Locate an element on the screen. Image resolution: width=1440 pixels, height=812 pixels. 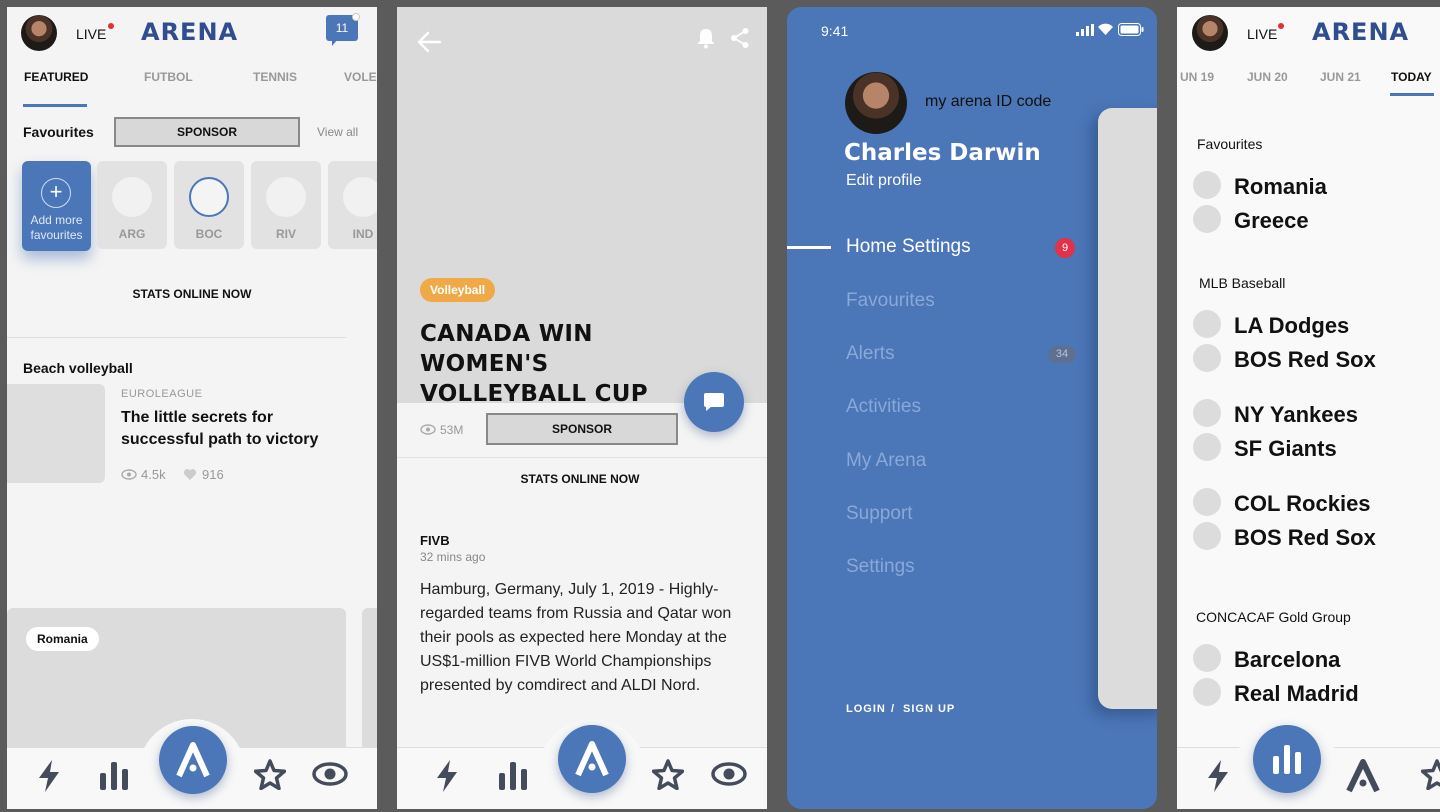
favourite-card-boc: BOC is located at coordinates (209, 205).